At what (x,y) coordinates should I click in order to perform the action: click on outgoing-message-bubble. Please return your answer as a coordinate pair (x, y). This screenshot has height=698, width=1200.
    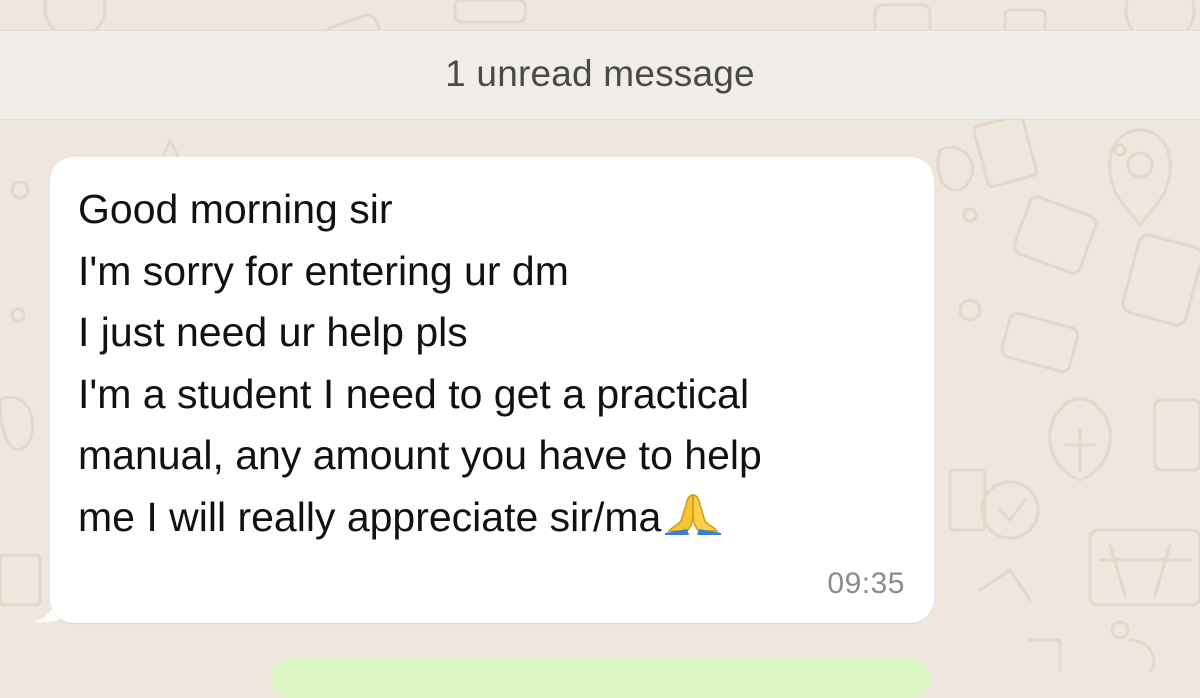
    Looking at the image, I should click on (600, 678).